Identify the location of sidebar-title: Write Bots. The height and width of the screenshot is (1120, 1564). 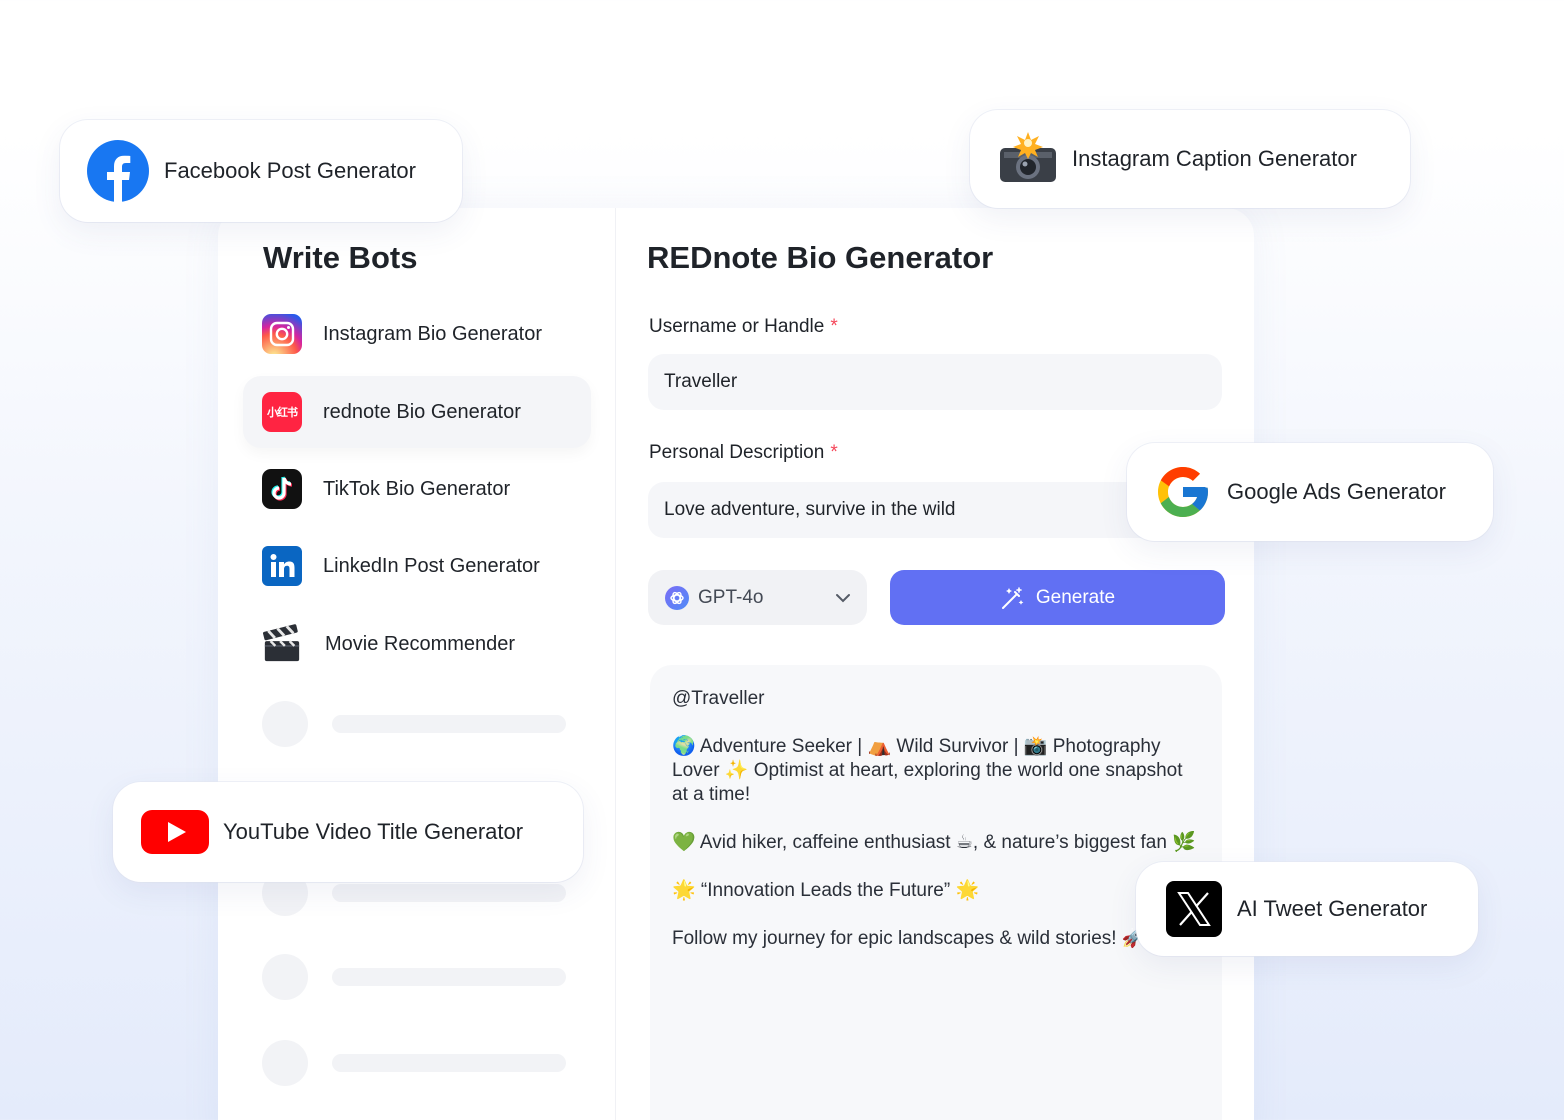
(340, 257).